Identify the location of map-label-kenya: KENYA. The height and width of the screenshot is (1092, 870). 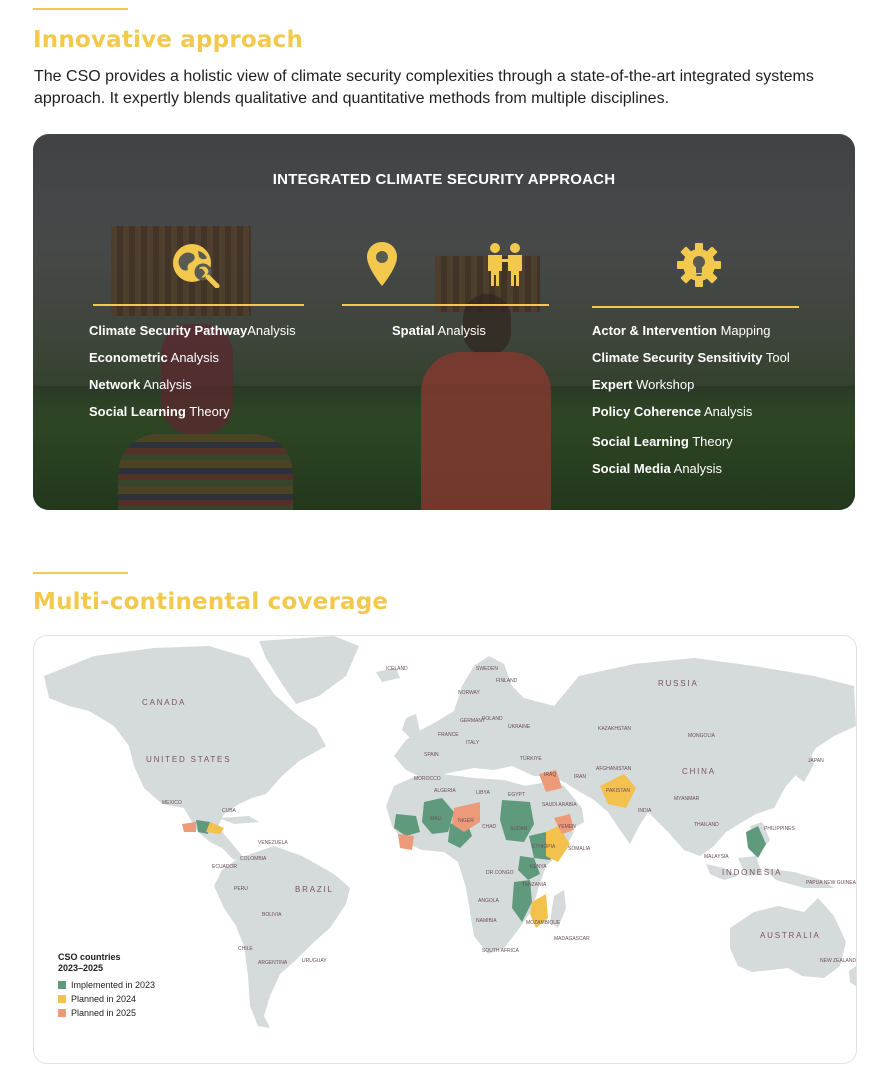
(538, 867).